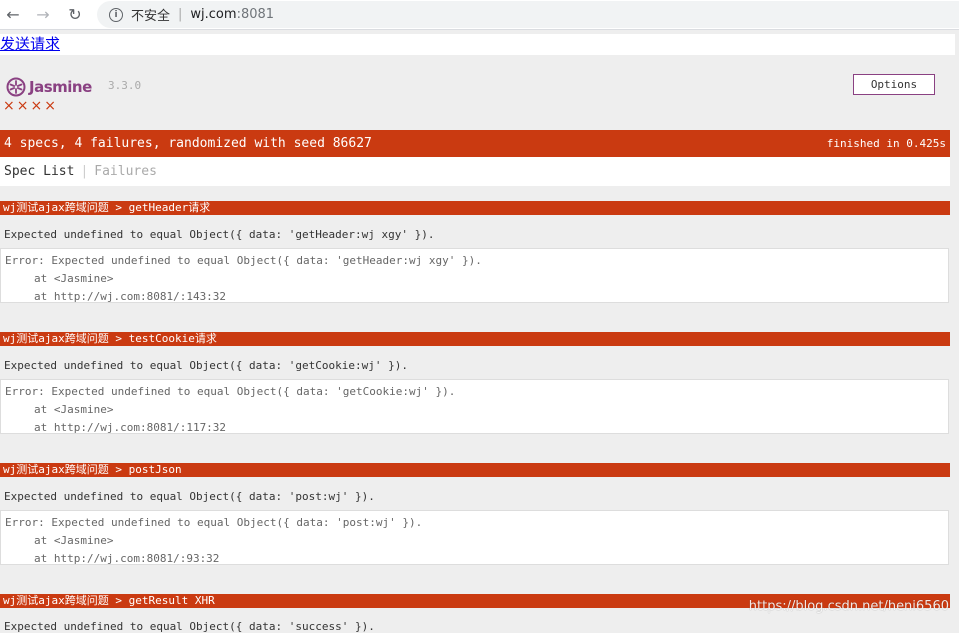 Image resolution: width=959 pixels, height=633 pixels. Describe the element at coordinates (150, 14) in the screenshot. I see `insecure-label: 不安全` at that location.